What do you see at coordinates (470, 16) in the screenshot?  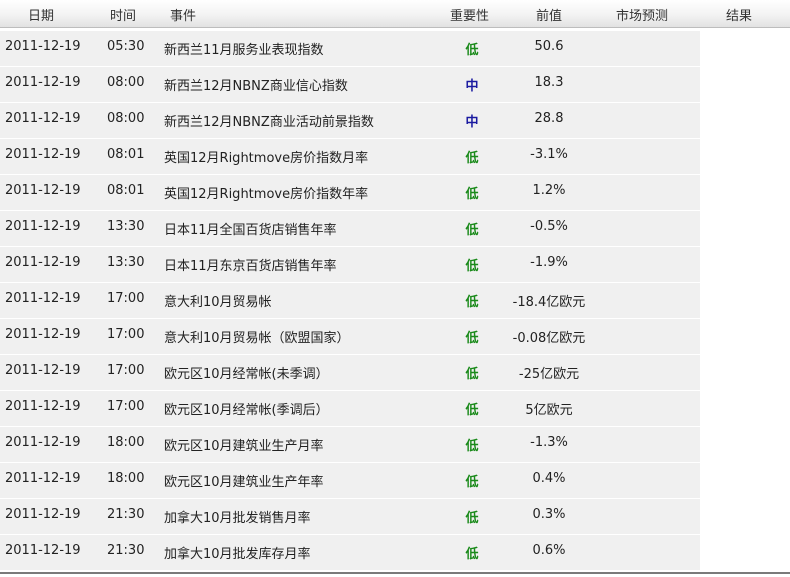 I see `header-importance: 重要性` at bounding box center [470, 16].